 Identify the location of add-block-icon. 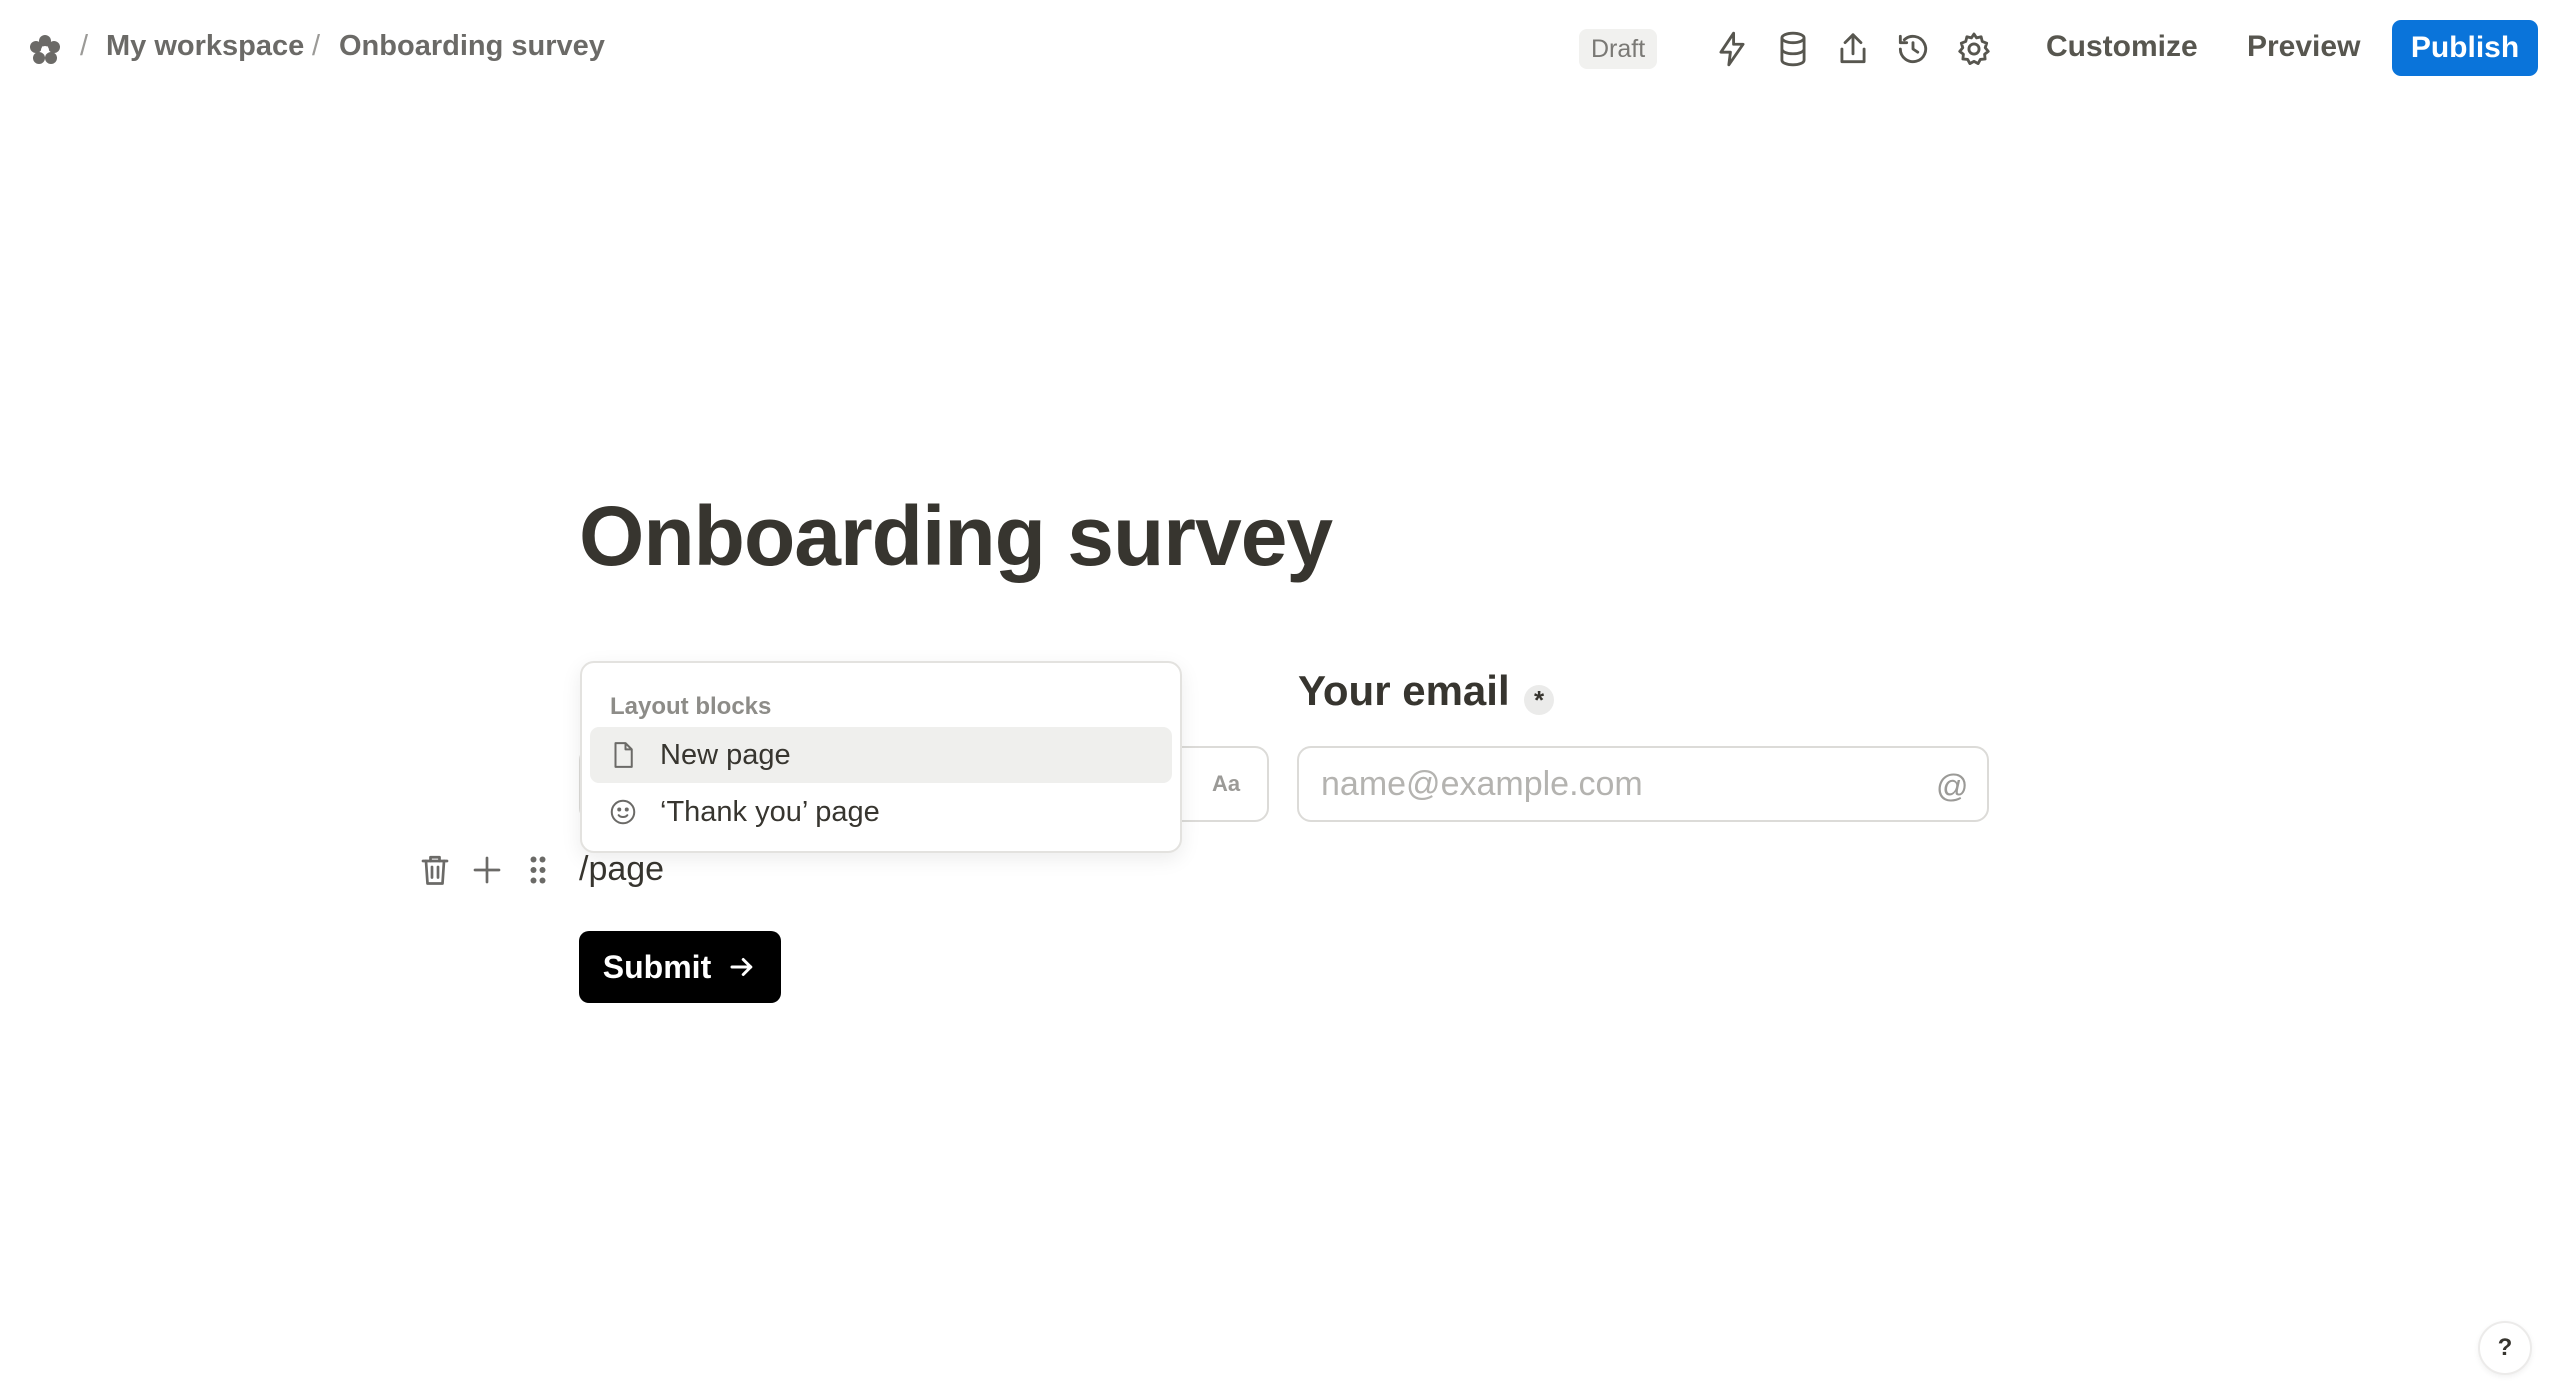
(487, 870).